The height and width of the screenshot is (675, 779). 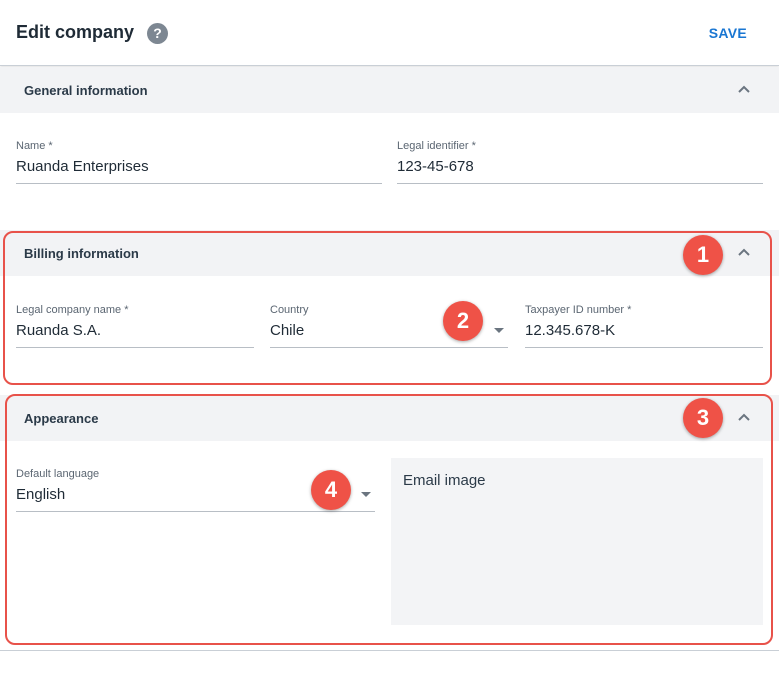 What do you see at coordinates (444, 480) in the screenshot?
I see `email-image-label: Email image` at bounding box center [444, 480].